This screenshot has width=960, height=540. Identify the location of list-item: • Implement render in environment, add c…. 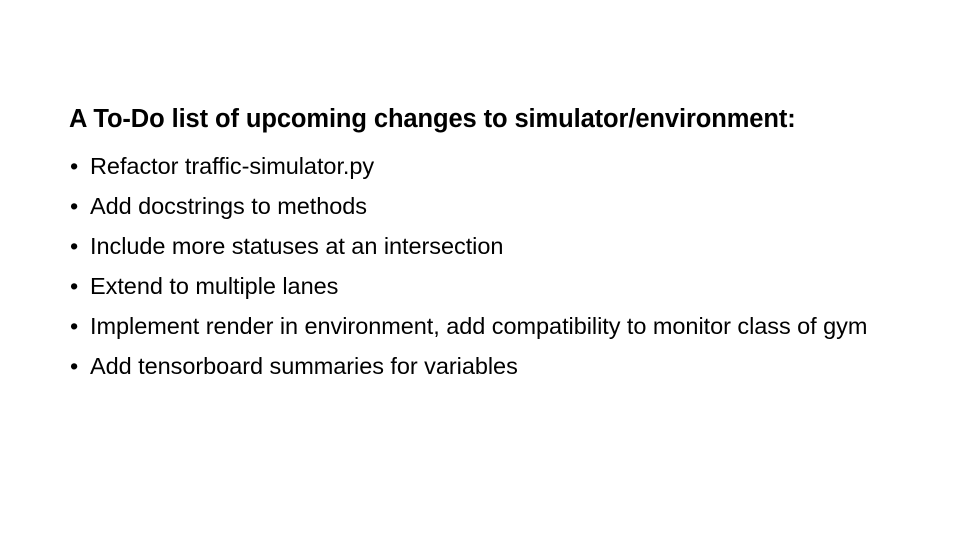
(484, 326).